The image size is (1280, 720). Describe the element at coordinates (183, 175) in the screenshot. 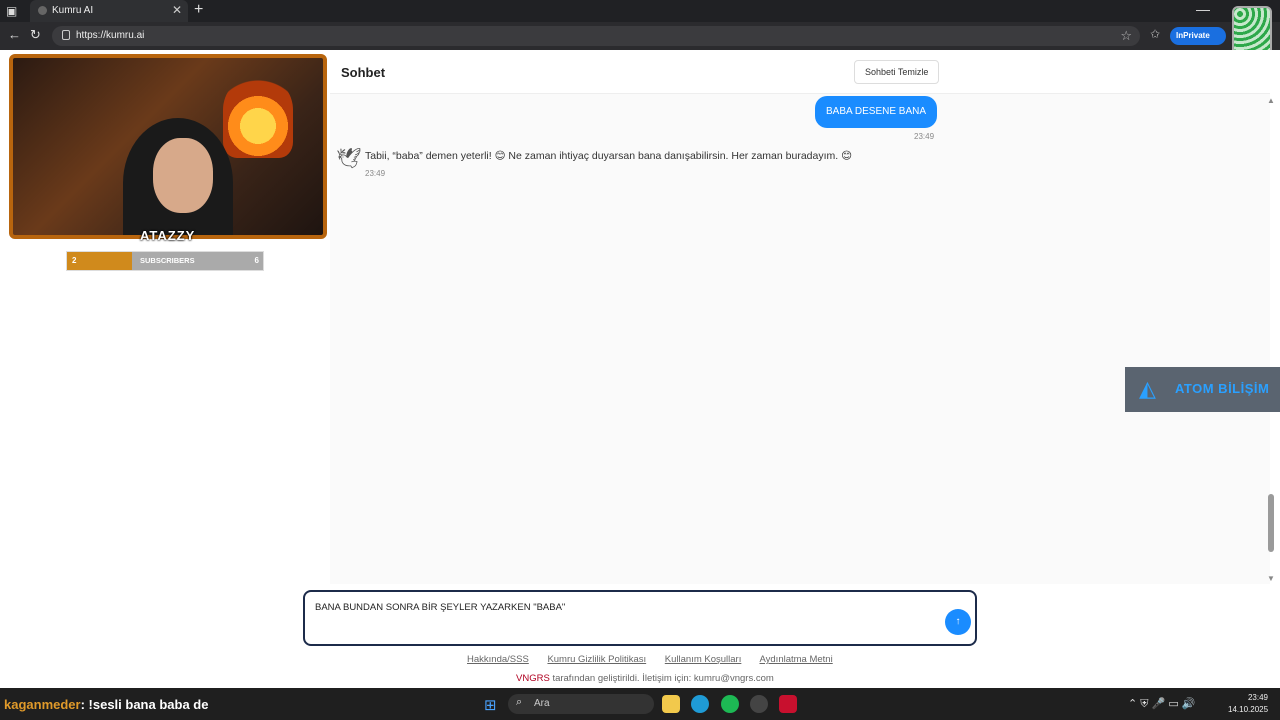

I see `streamer-face` at that location.